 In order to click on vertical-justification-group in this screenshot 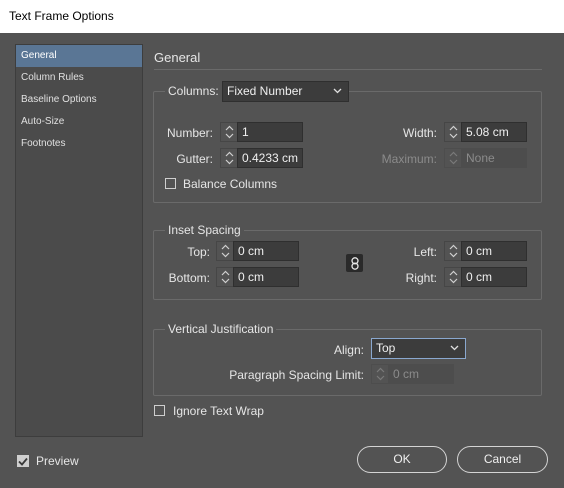, I will do `click(347, 362)`.